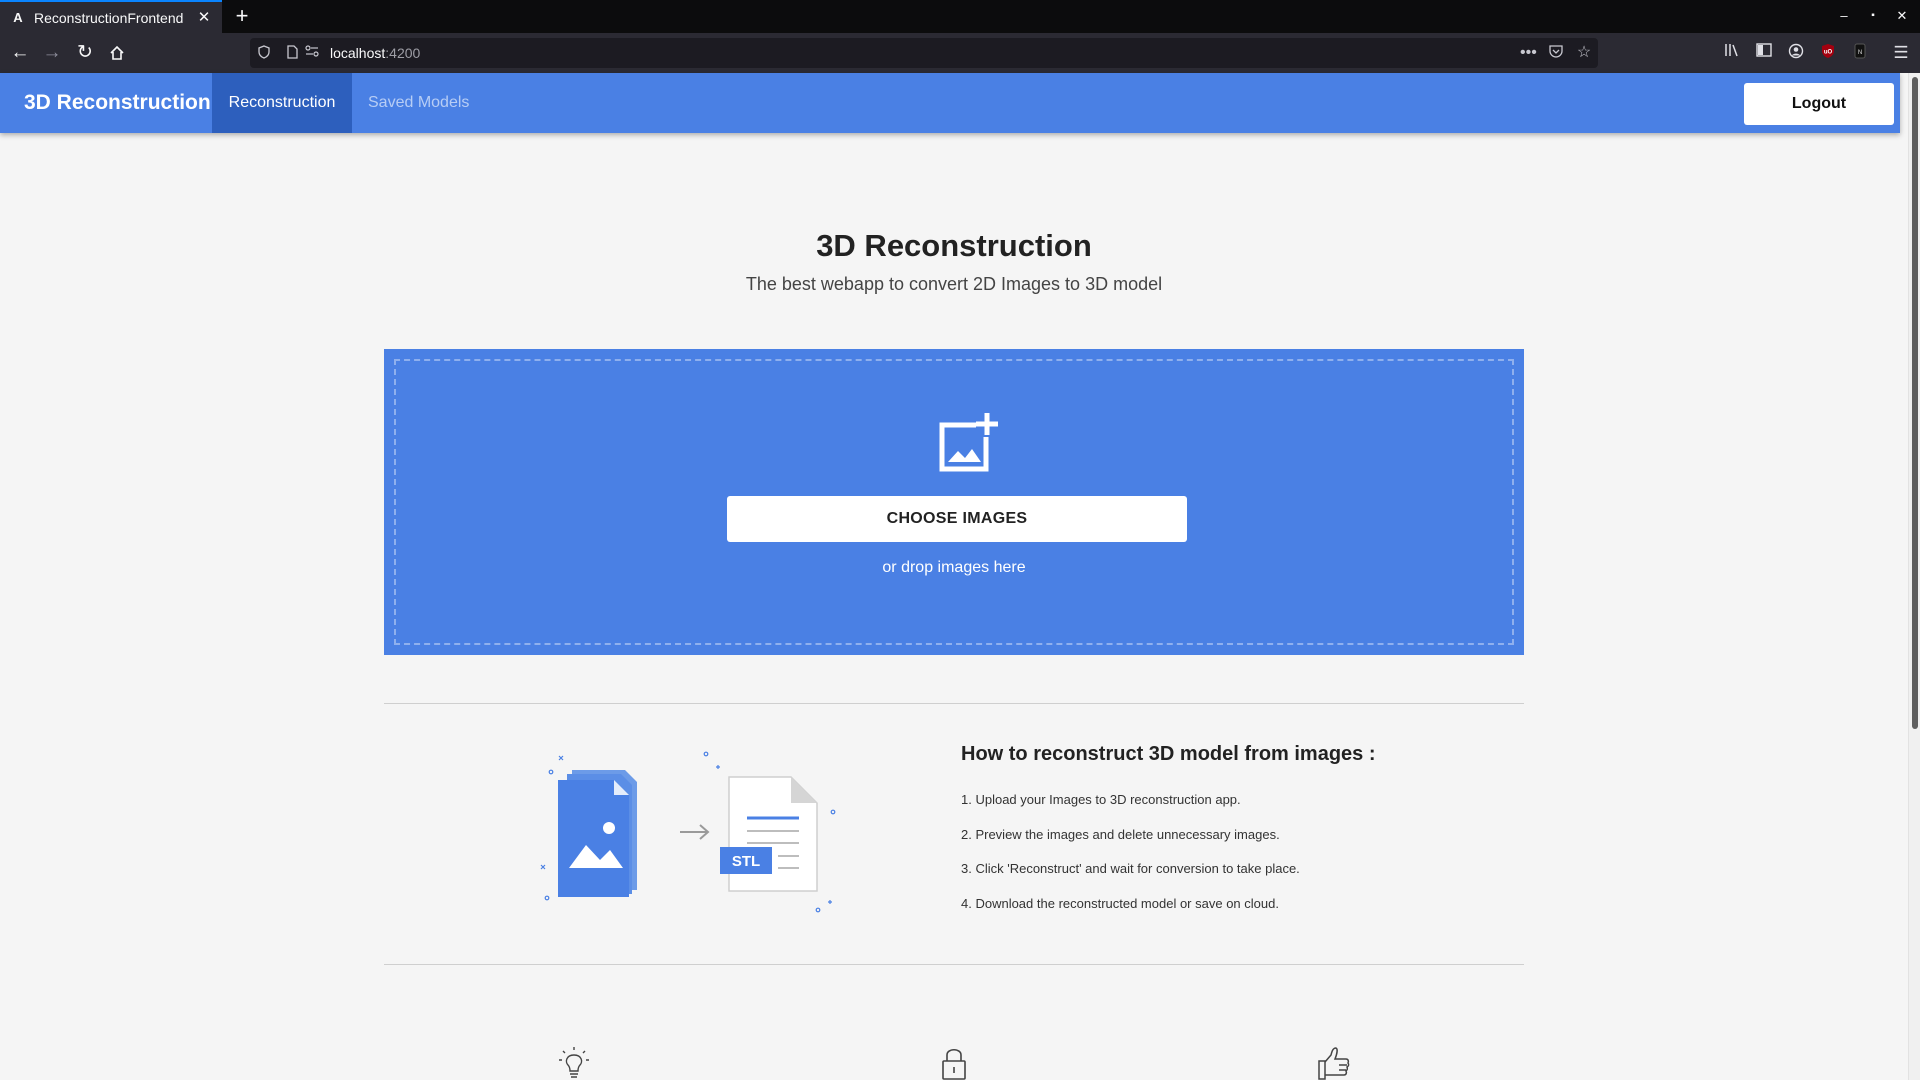 This screenshot has width=1920, height=1080. I want to click on extension-icon: N, so click(1860, 53).